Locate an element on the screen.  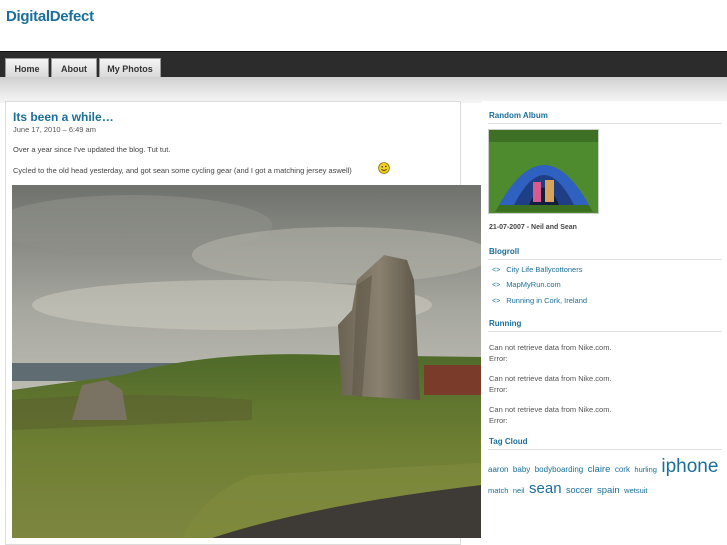
smiley-icon is located at coordinates (384, 168).